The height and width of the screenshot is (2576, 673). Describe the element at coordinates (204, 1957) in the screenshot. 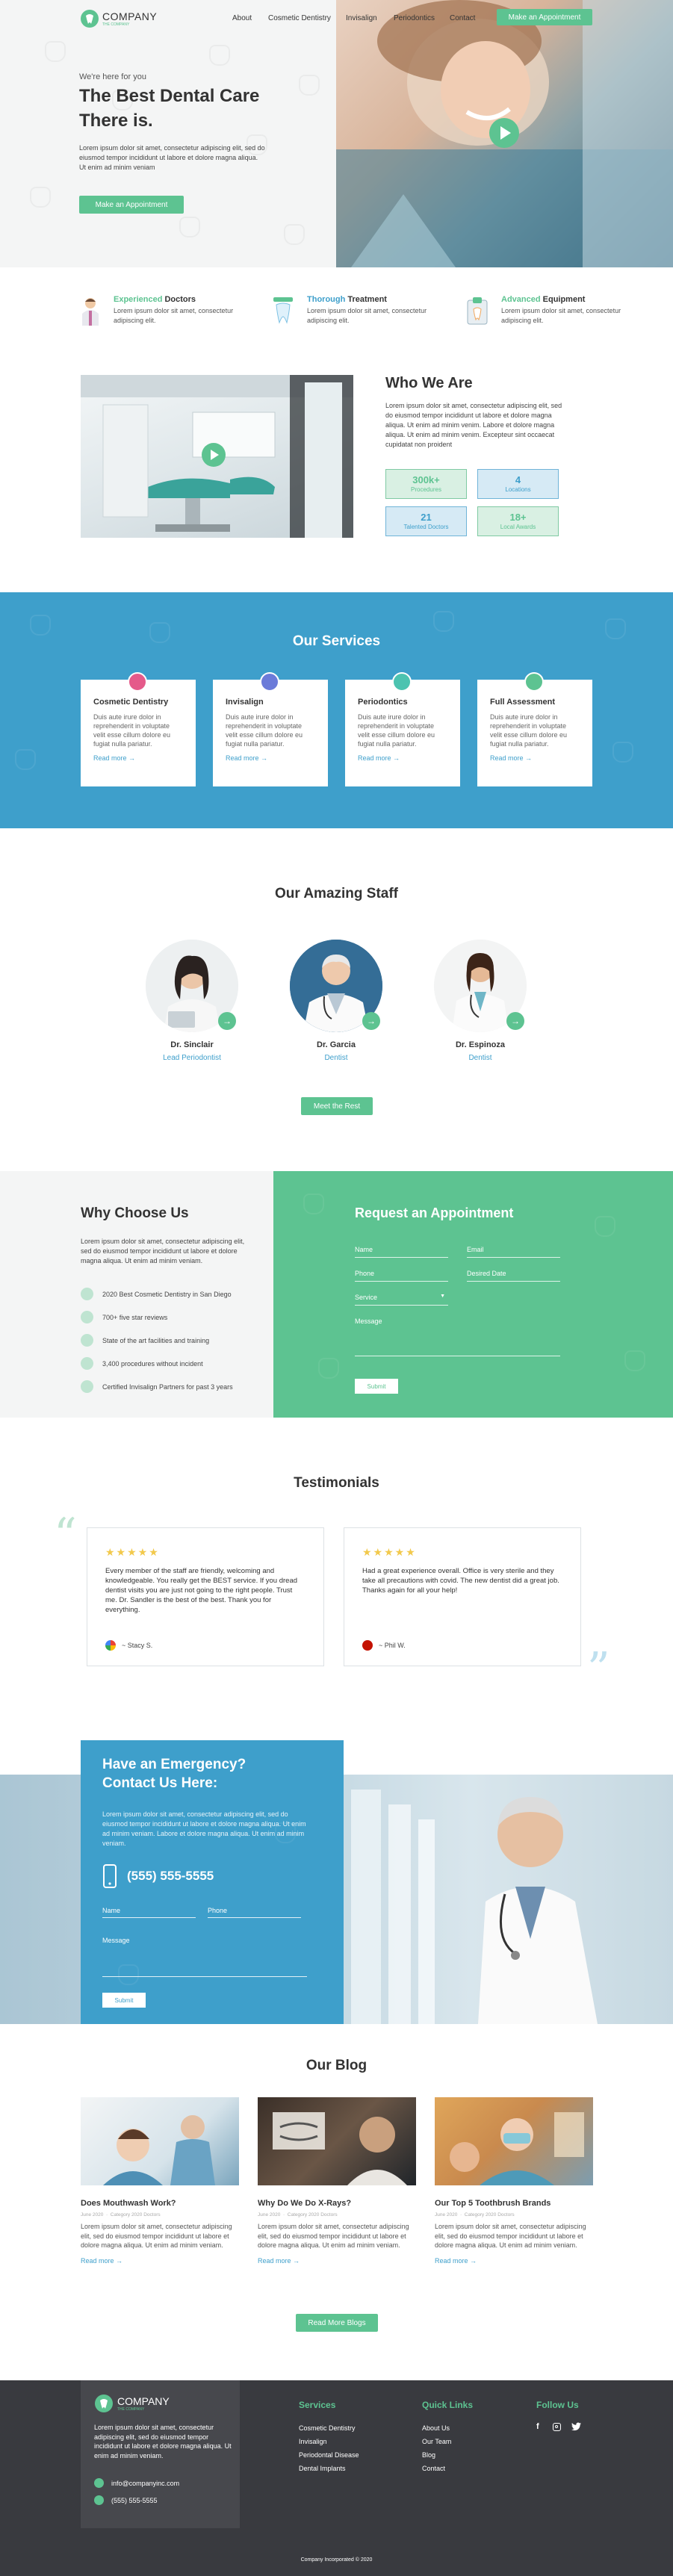

I see `emergency-message-field: Message` at that location.